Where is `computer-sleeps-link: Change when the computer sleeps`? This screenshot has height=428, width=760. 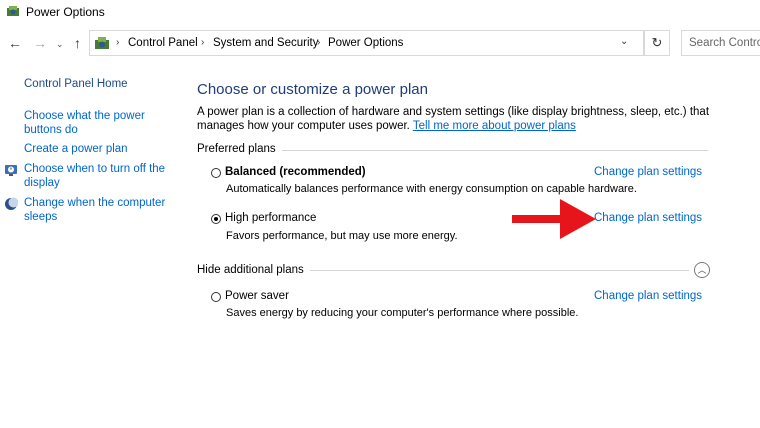
computer-sleeps-link: Change when the computer sleeps is located at coordinates (99, 210).